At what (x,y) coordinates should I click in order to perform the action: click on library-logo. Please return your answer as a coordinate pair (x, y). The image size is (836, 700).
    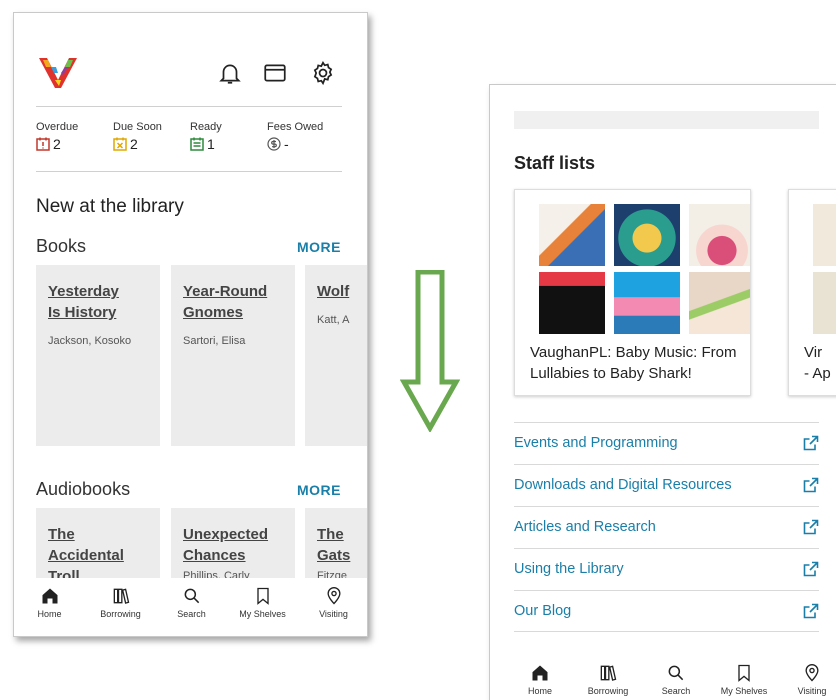
    Looking at the image, I should click on (58, 73).